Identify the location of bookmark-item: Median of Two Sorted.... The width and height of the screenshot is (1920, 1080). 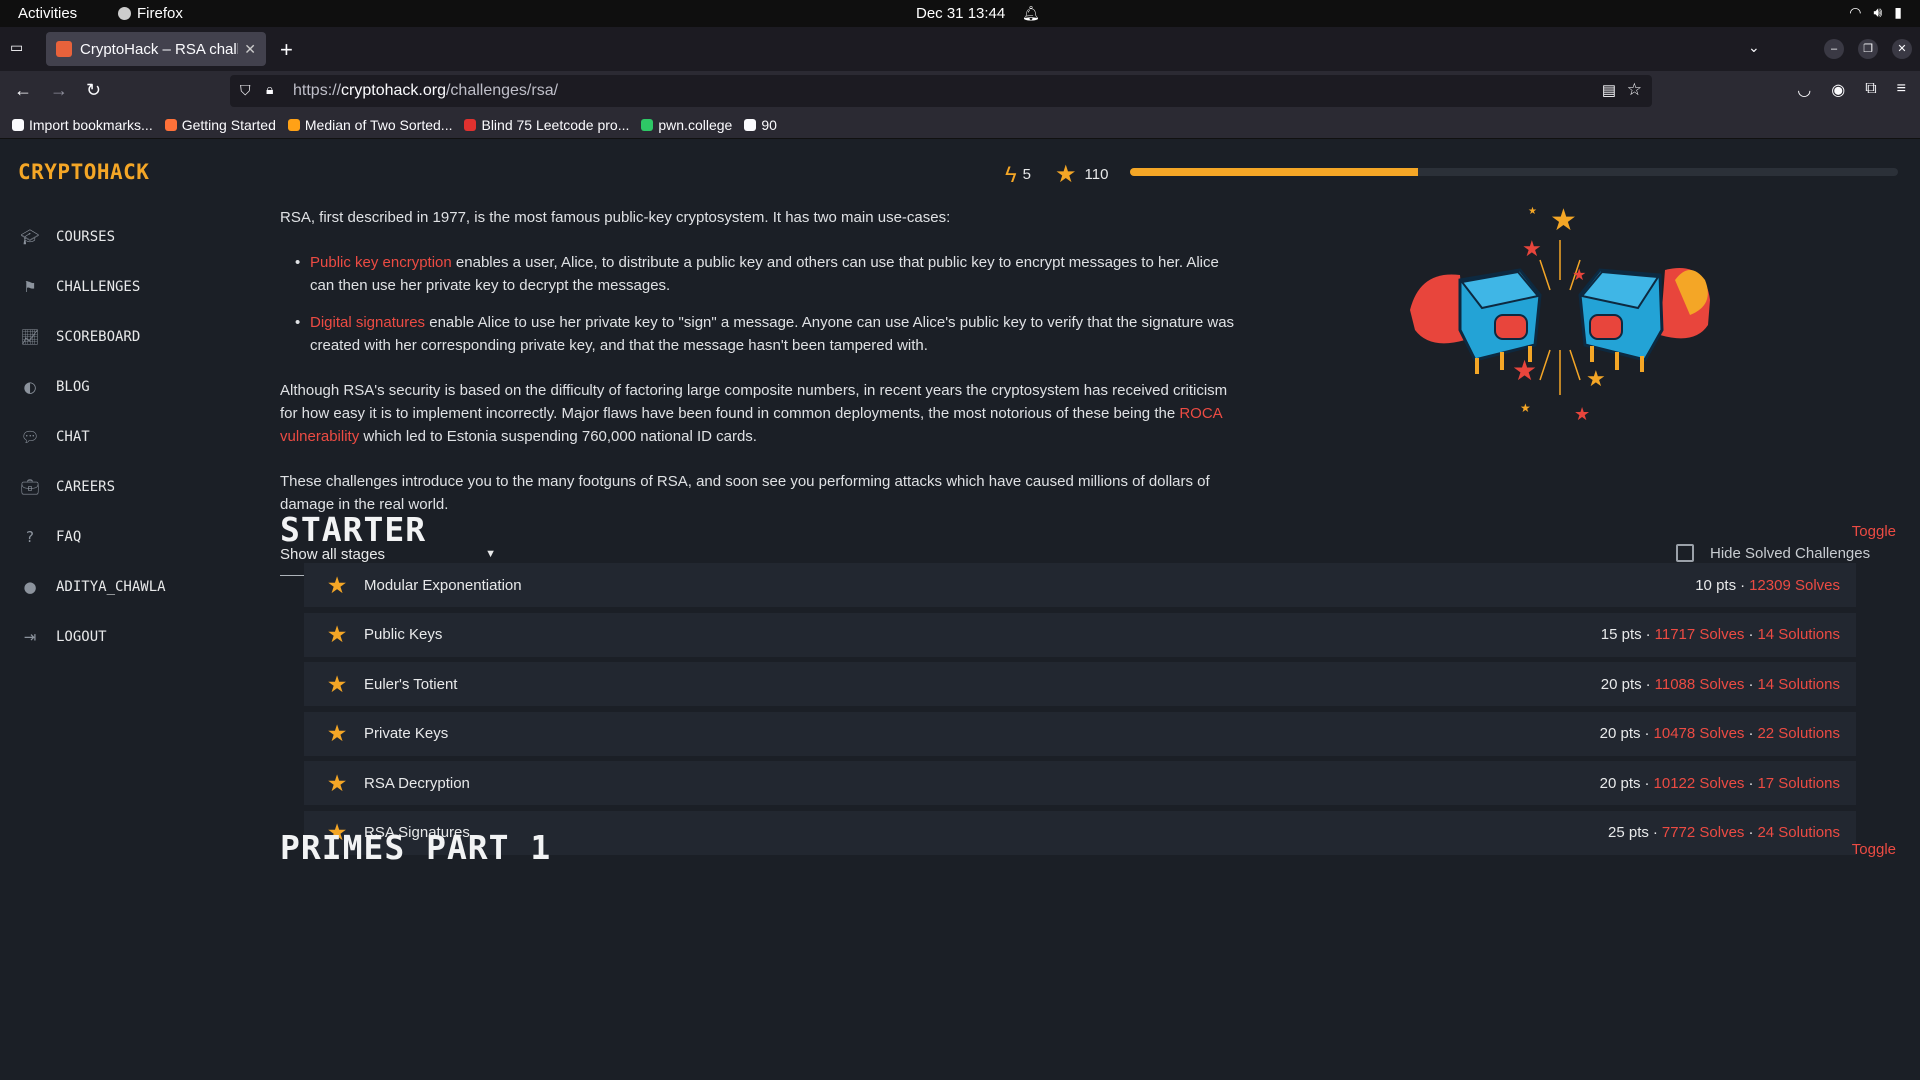
(370, 124).